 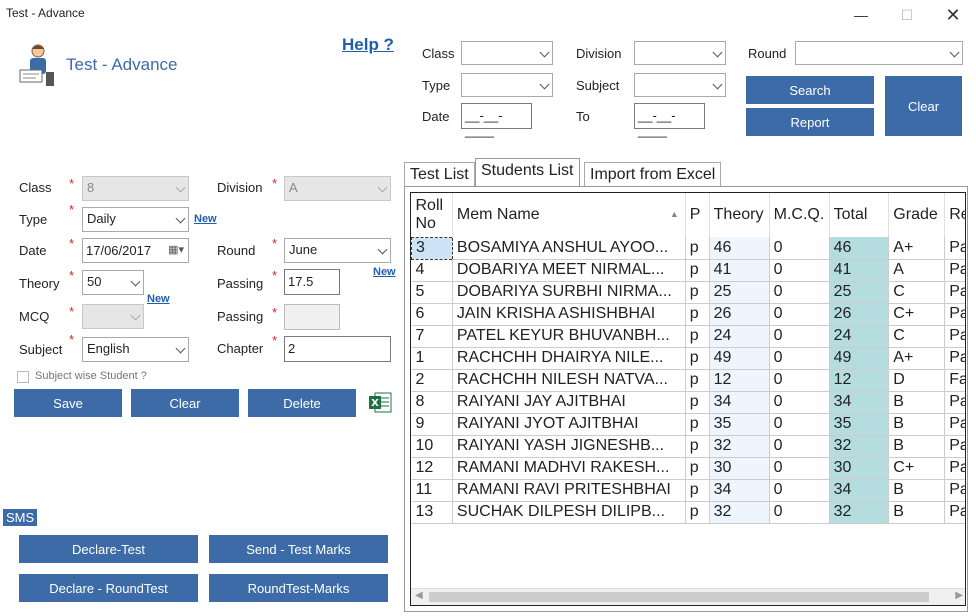 What do you see at coordinates (680, 53) in the screenshot?
I see `filter-division-select` at bounding box center [680, 53].